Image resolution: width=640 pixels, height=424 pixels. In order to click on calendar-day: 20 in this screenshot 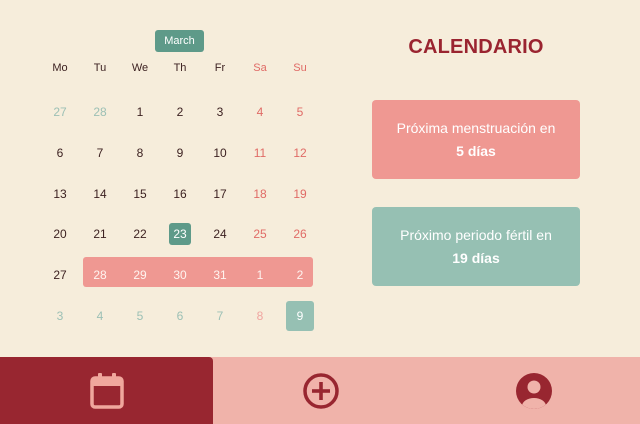, I will do `click(60, 234)`.